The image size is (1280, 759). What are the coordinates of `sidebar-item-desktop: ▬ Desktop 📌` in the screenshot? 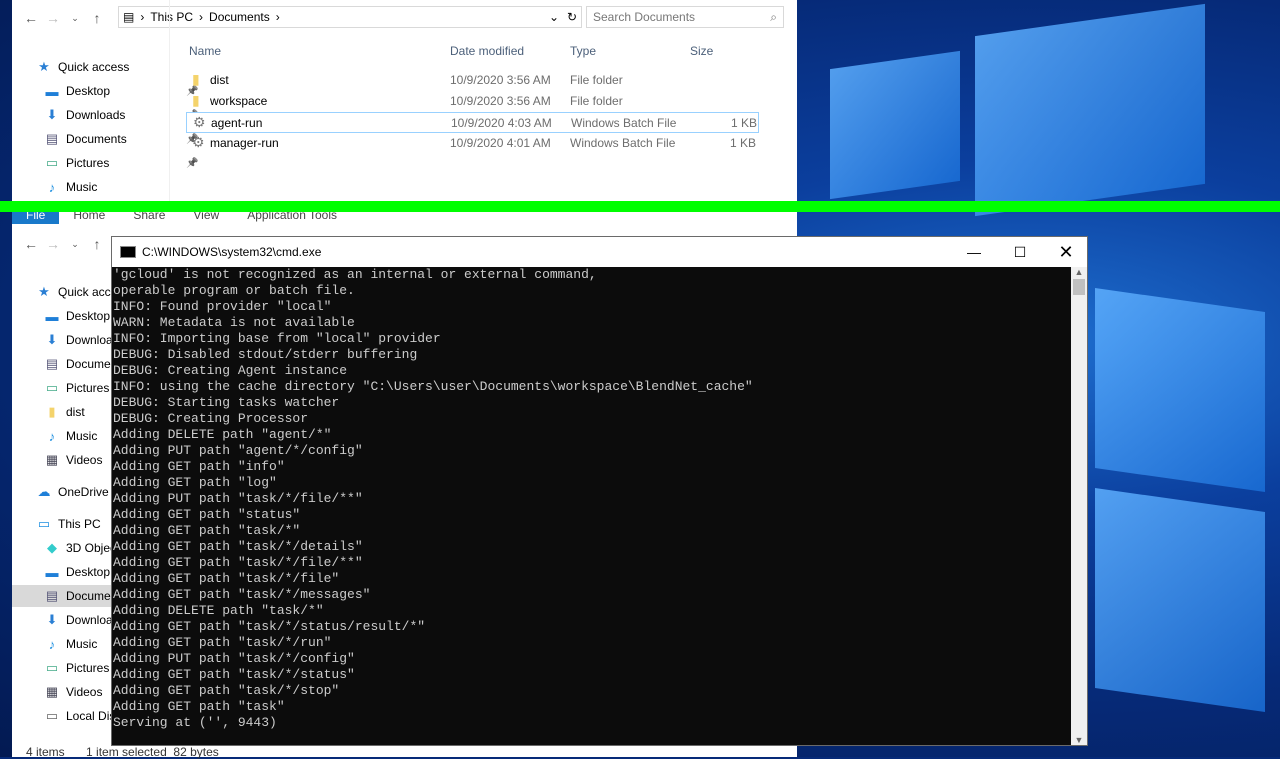 It's located at (121, 91).